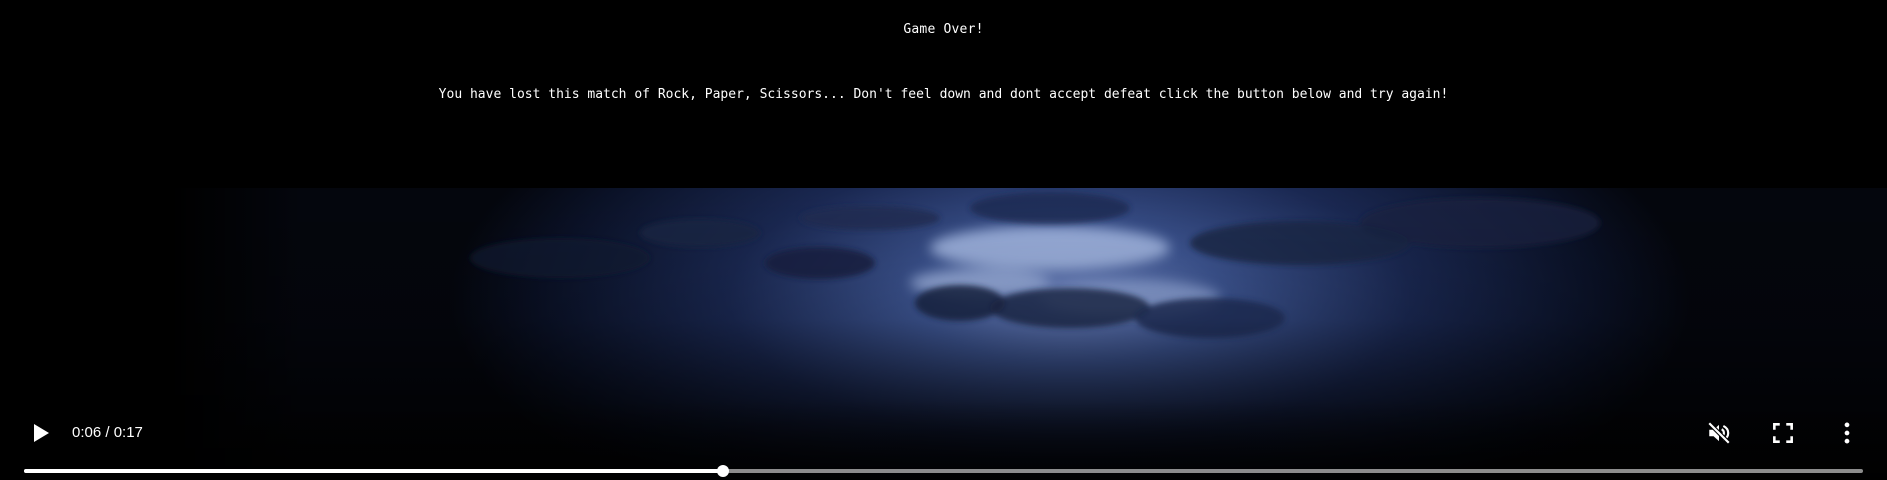 Image resolution: width=1887 pixels, height=480 pixels. What do you see at coordinates (943, 471) in the screenshot?
I see `seek-bar` at bounding box center [943, 471].